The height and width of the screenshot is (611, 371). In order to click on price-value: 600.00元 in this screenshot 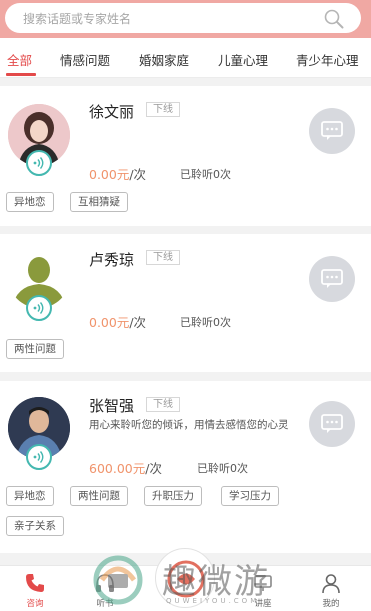, I will do `click(117, 468)`.